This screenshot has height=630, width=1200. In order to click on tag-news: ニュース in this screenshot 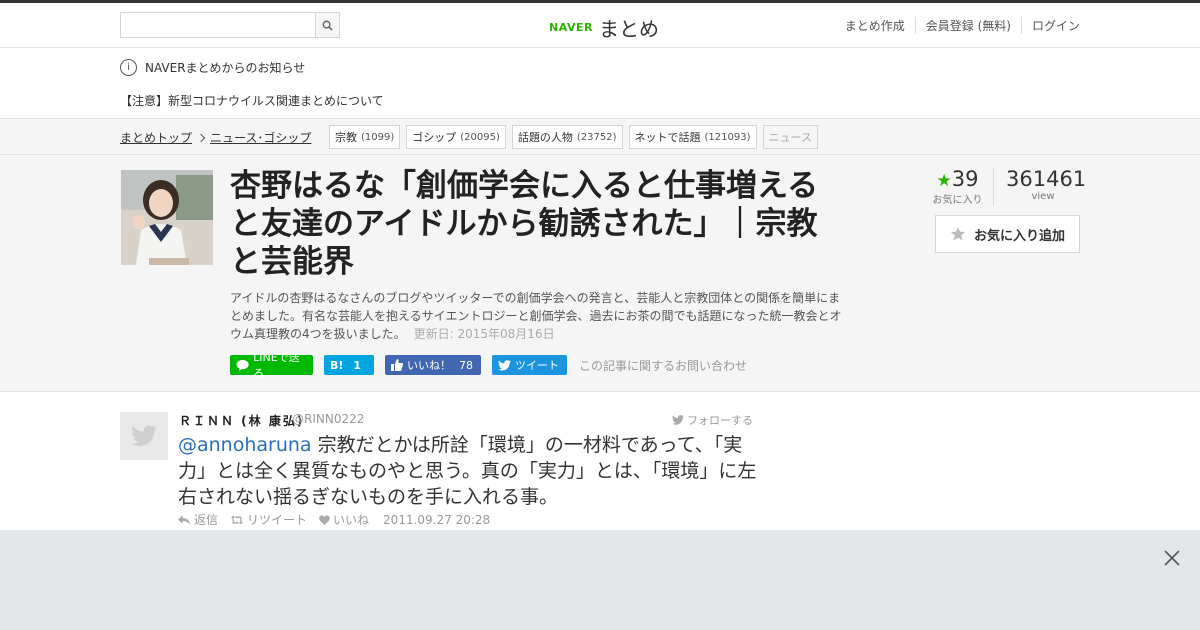, I will do `click(790, 137)`.